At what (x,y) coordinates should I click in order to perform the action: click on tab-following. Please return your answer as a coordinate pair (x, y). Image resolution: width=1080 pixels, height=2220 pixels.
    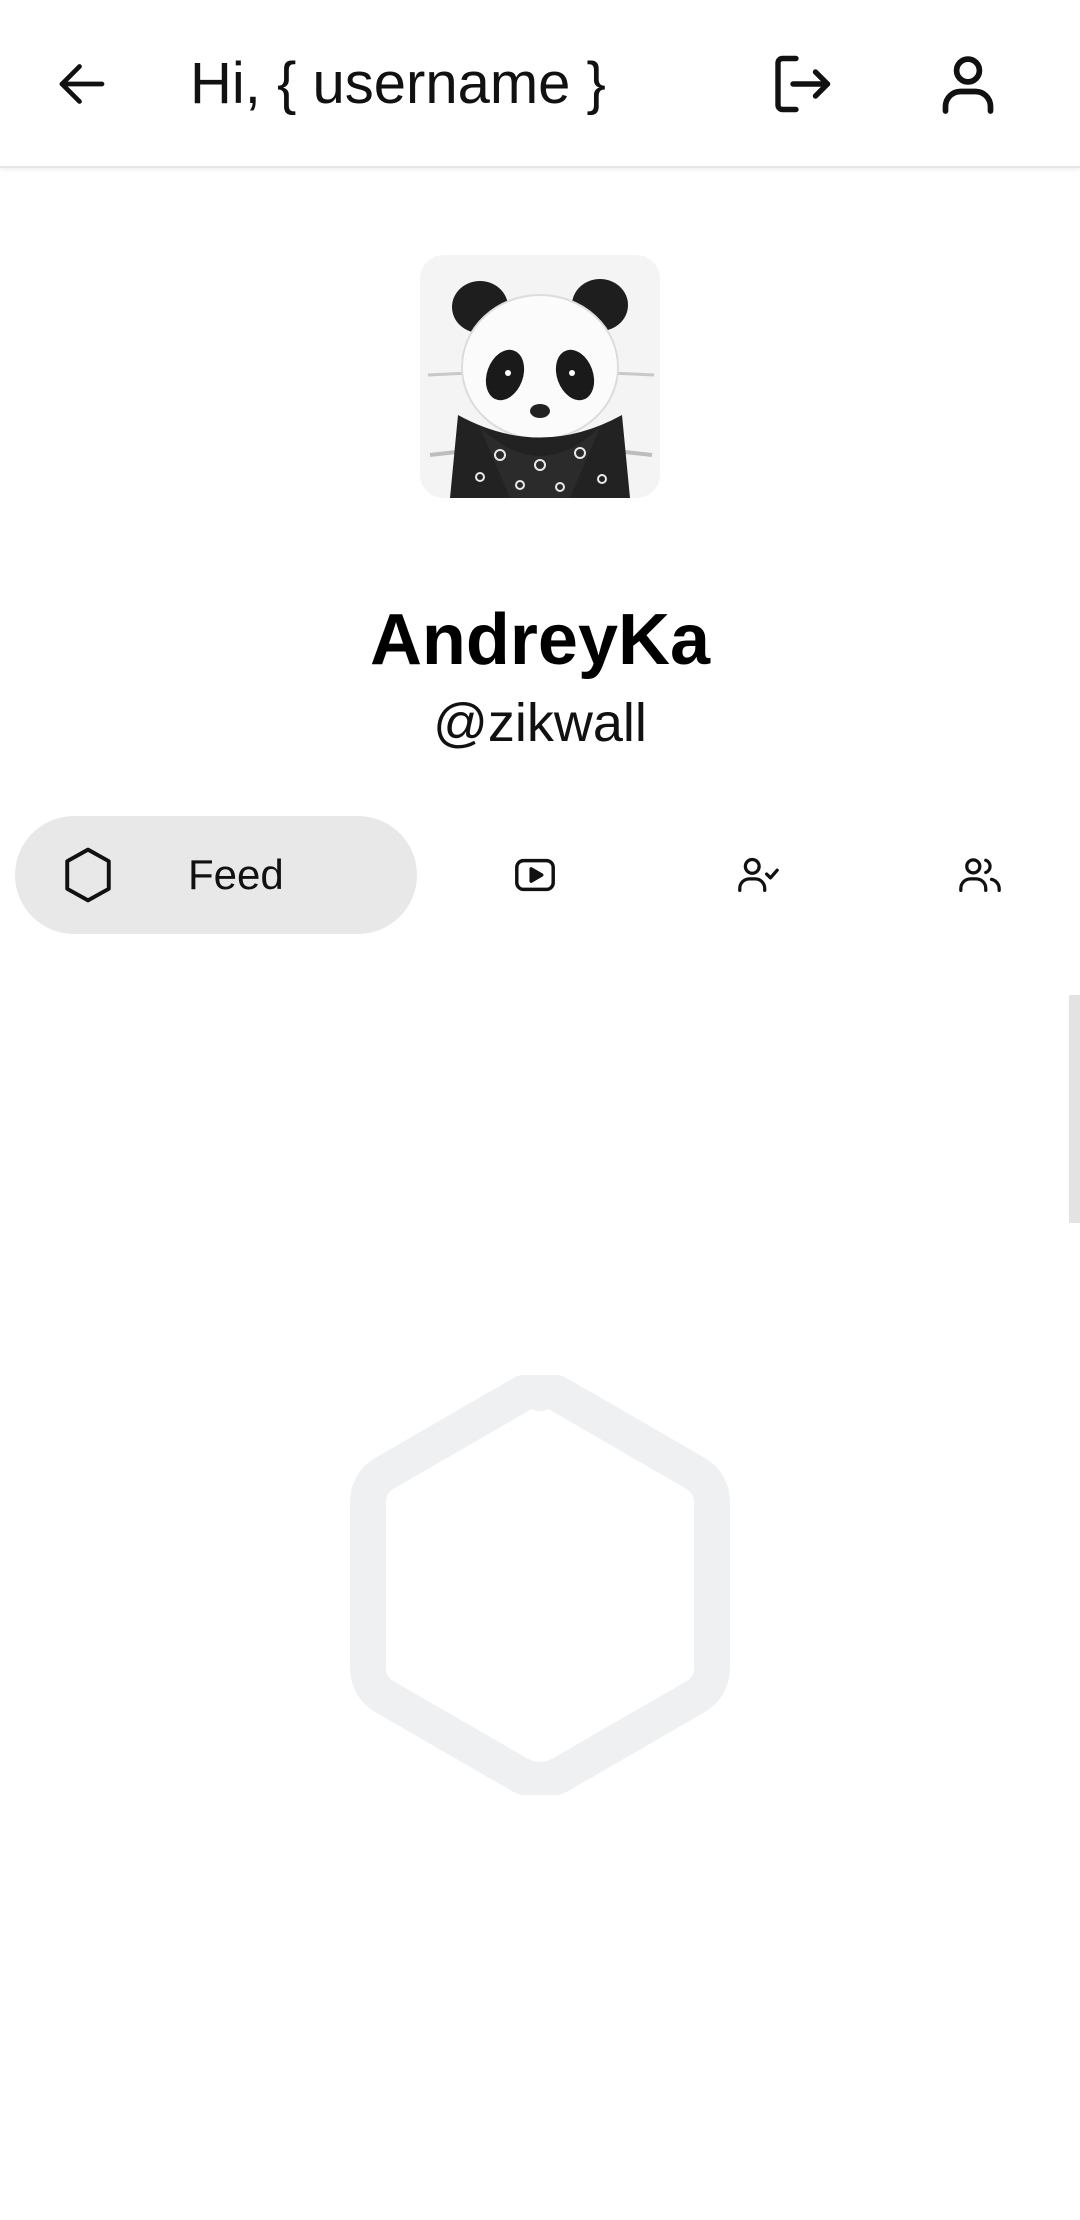
    Looking at the image, I should click on (758, 875).